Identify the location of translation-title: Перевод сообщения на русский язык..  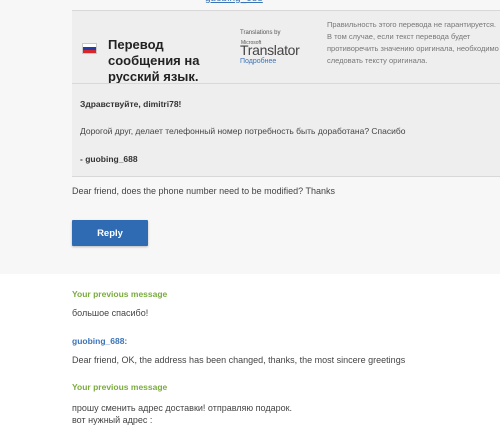
(154, 60).